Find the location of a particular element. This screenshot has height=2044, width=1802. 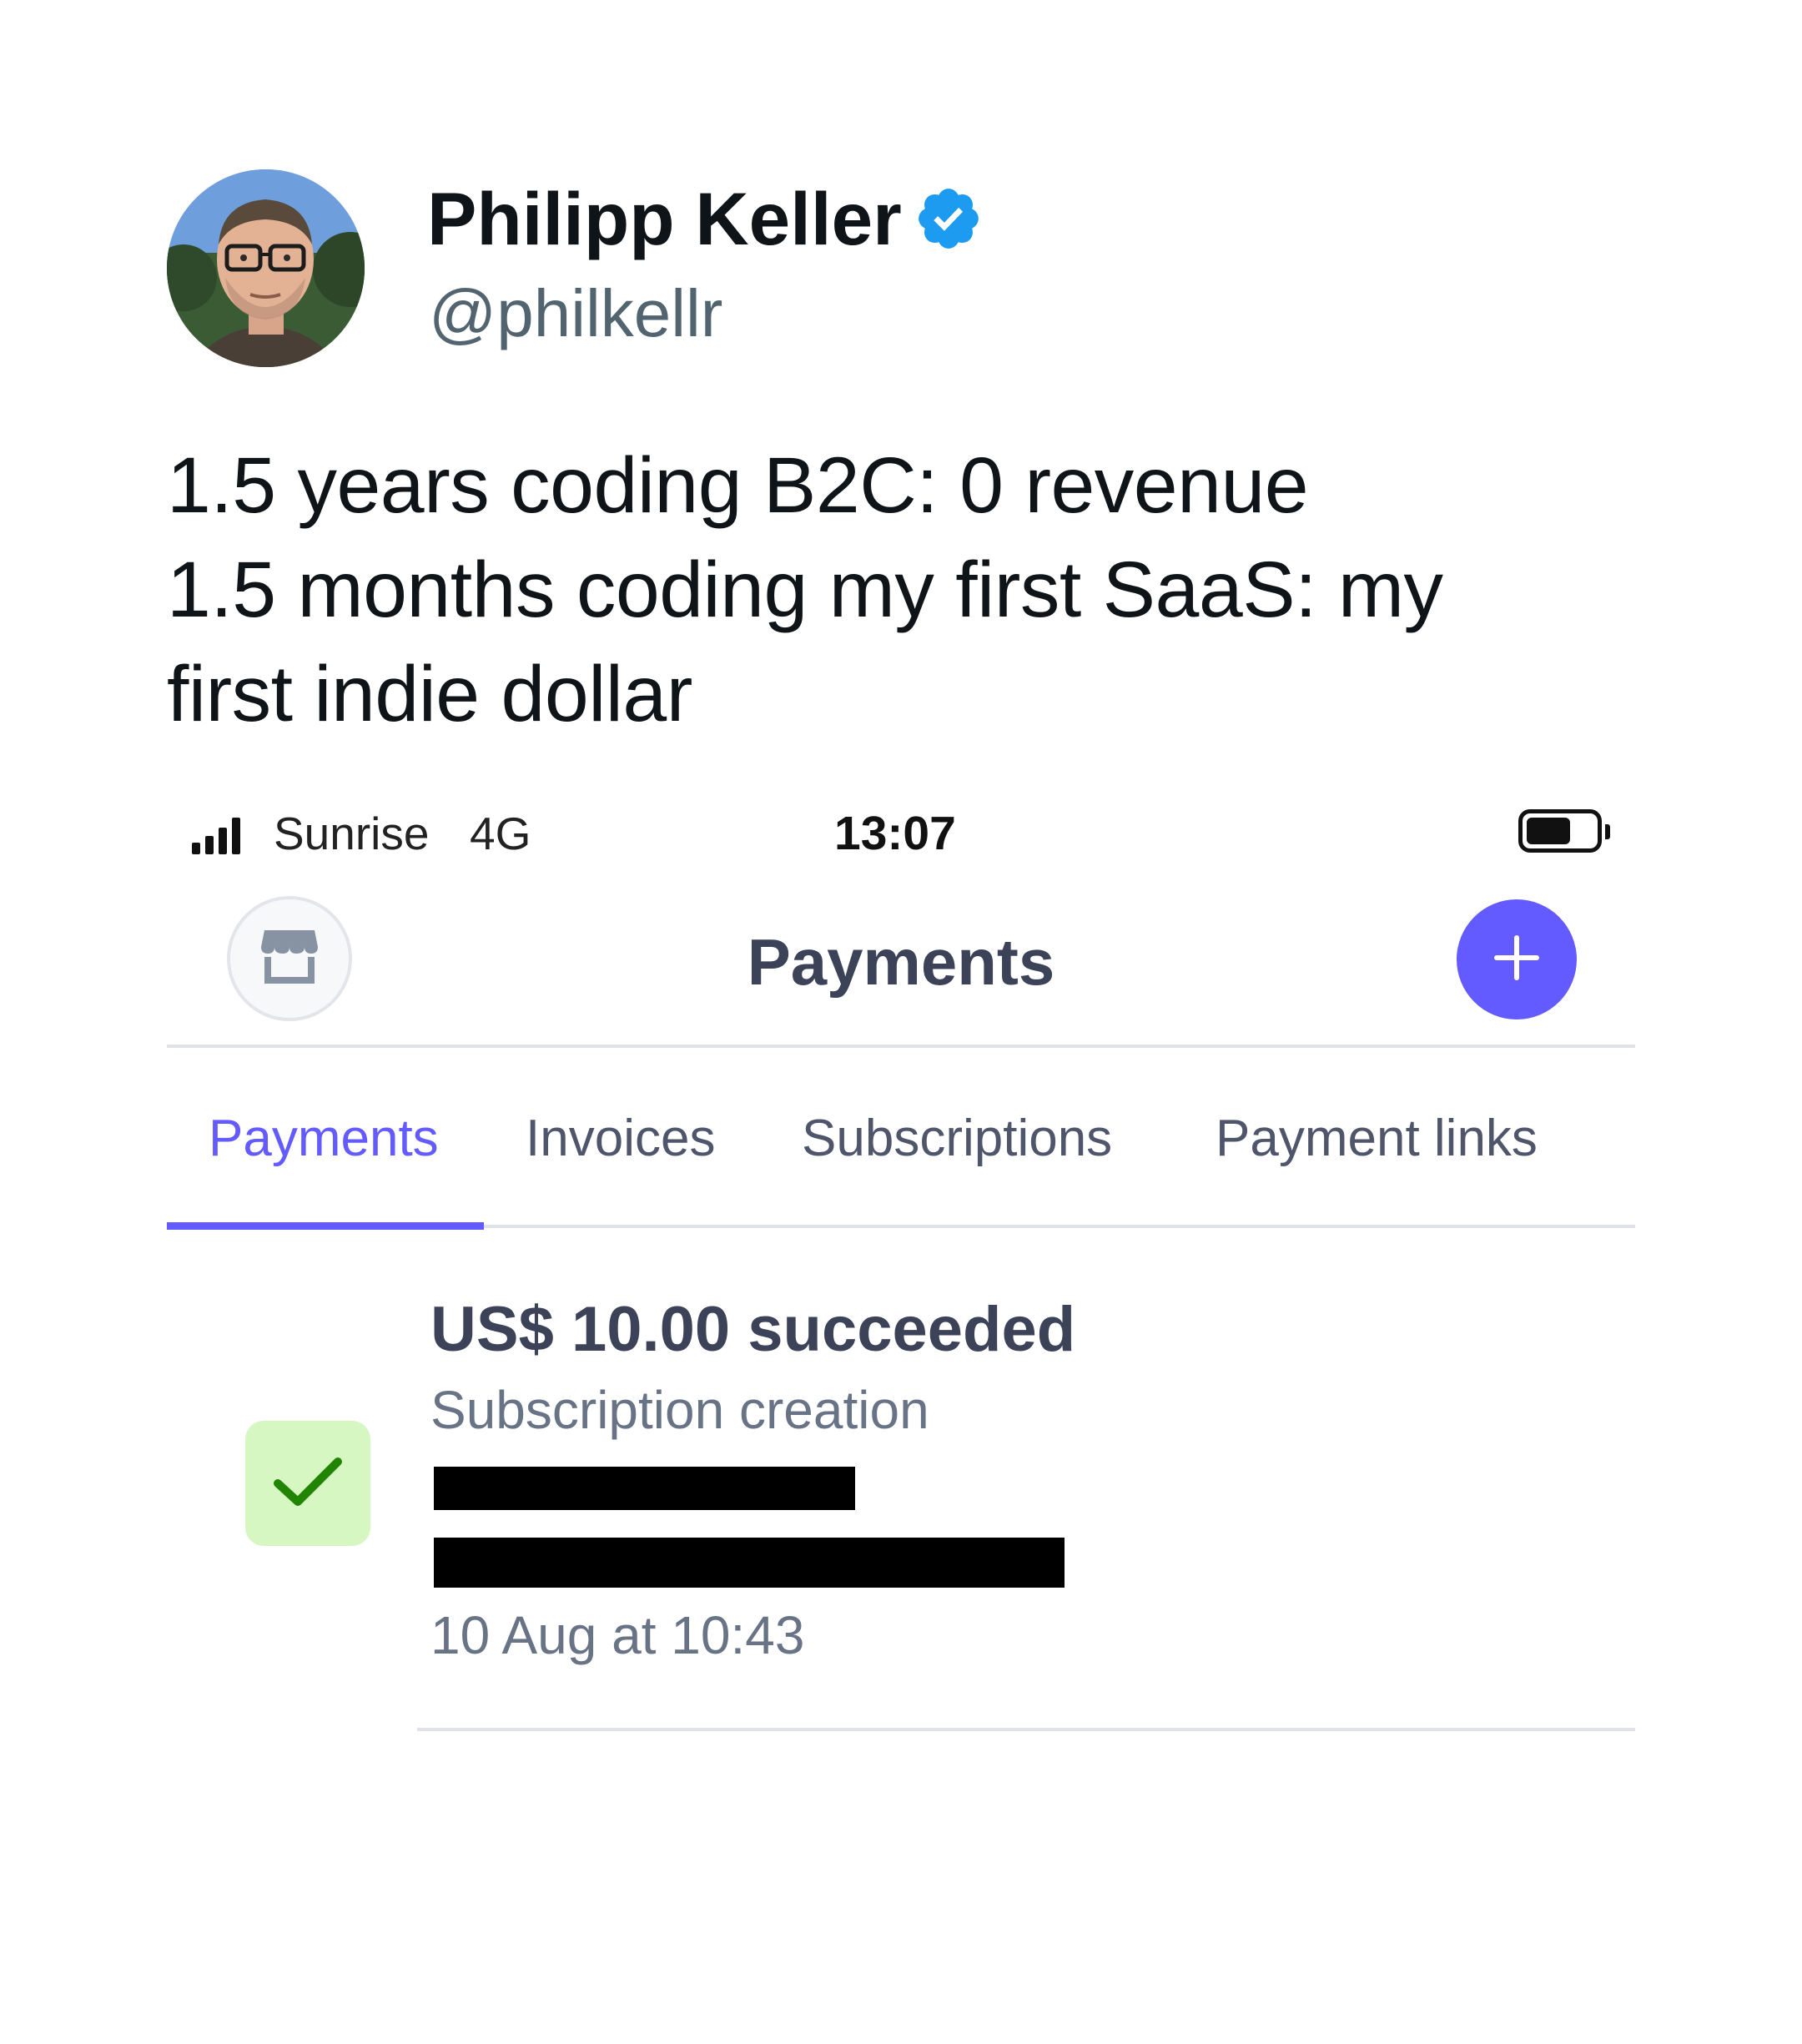

payment-description: Subscription creation is located at coordinates (679, 1410).